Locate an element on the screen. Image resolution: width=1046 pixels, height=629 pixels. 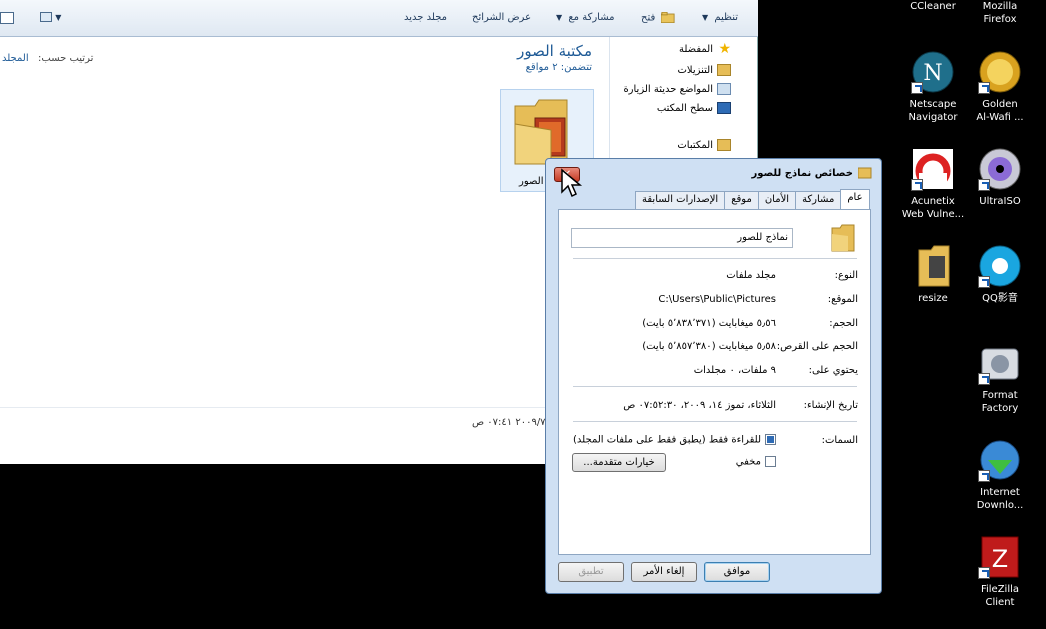
open-button: فتح is located at coordinates (658, 18).